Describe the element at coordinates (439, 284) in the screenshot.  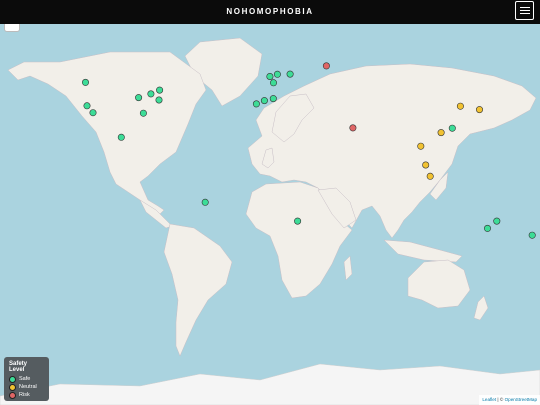
I see `landmass-australia` at that location.